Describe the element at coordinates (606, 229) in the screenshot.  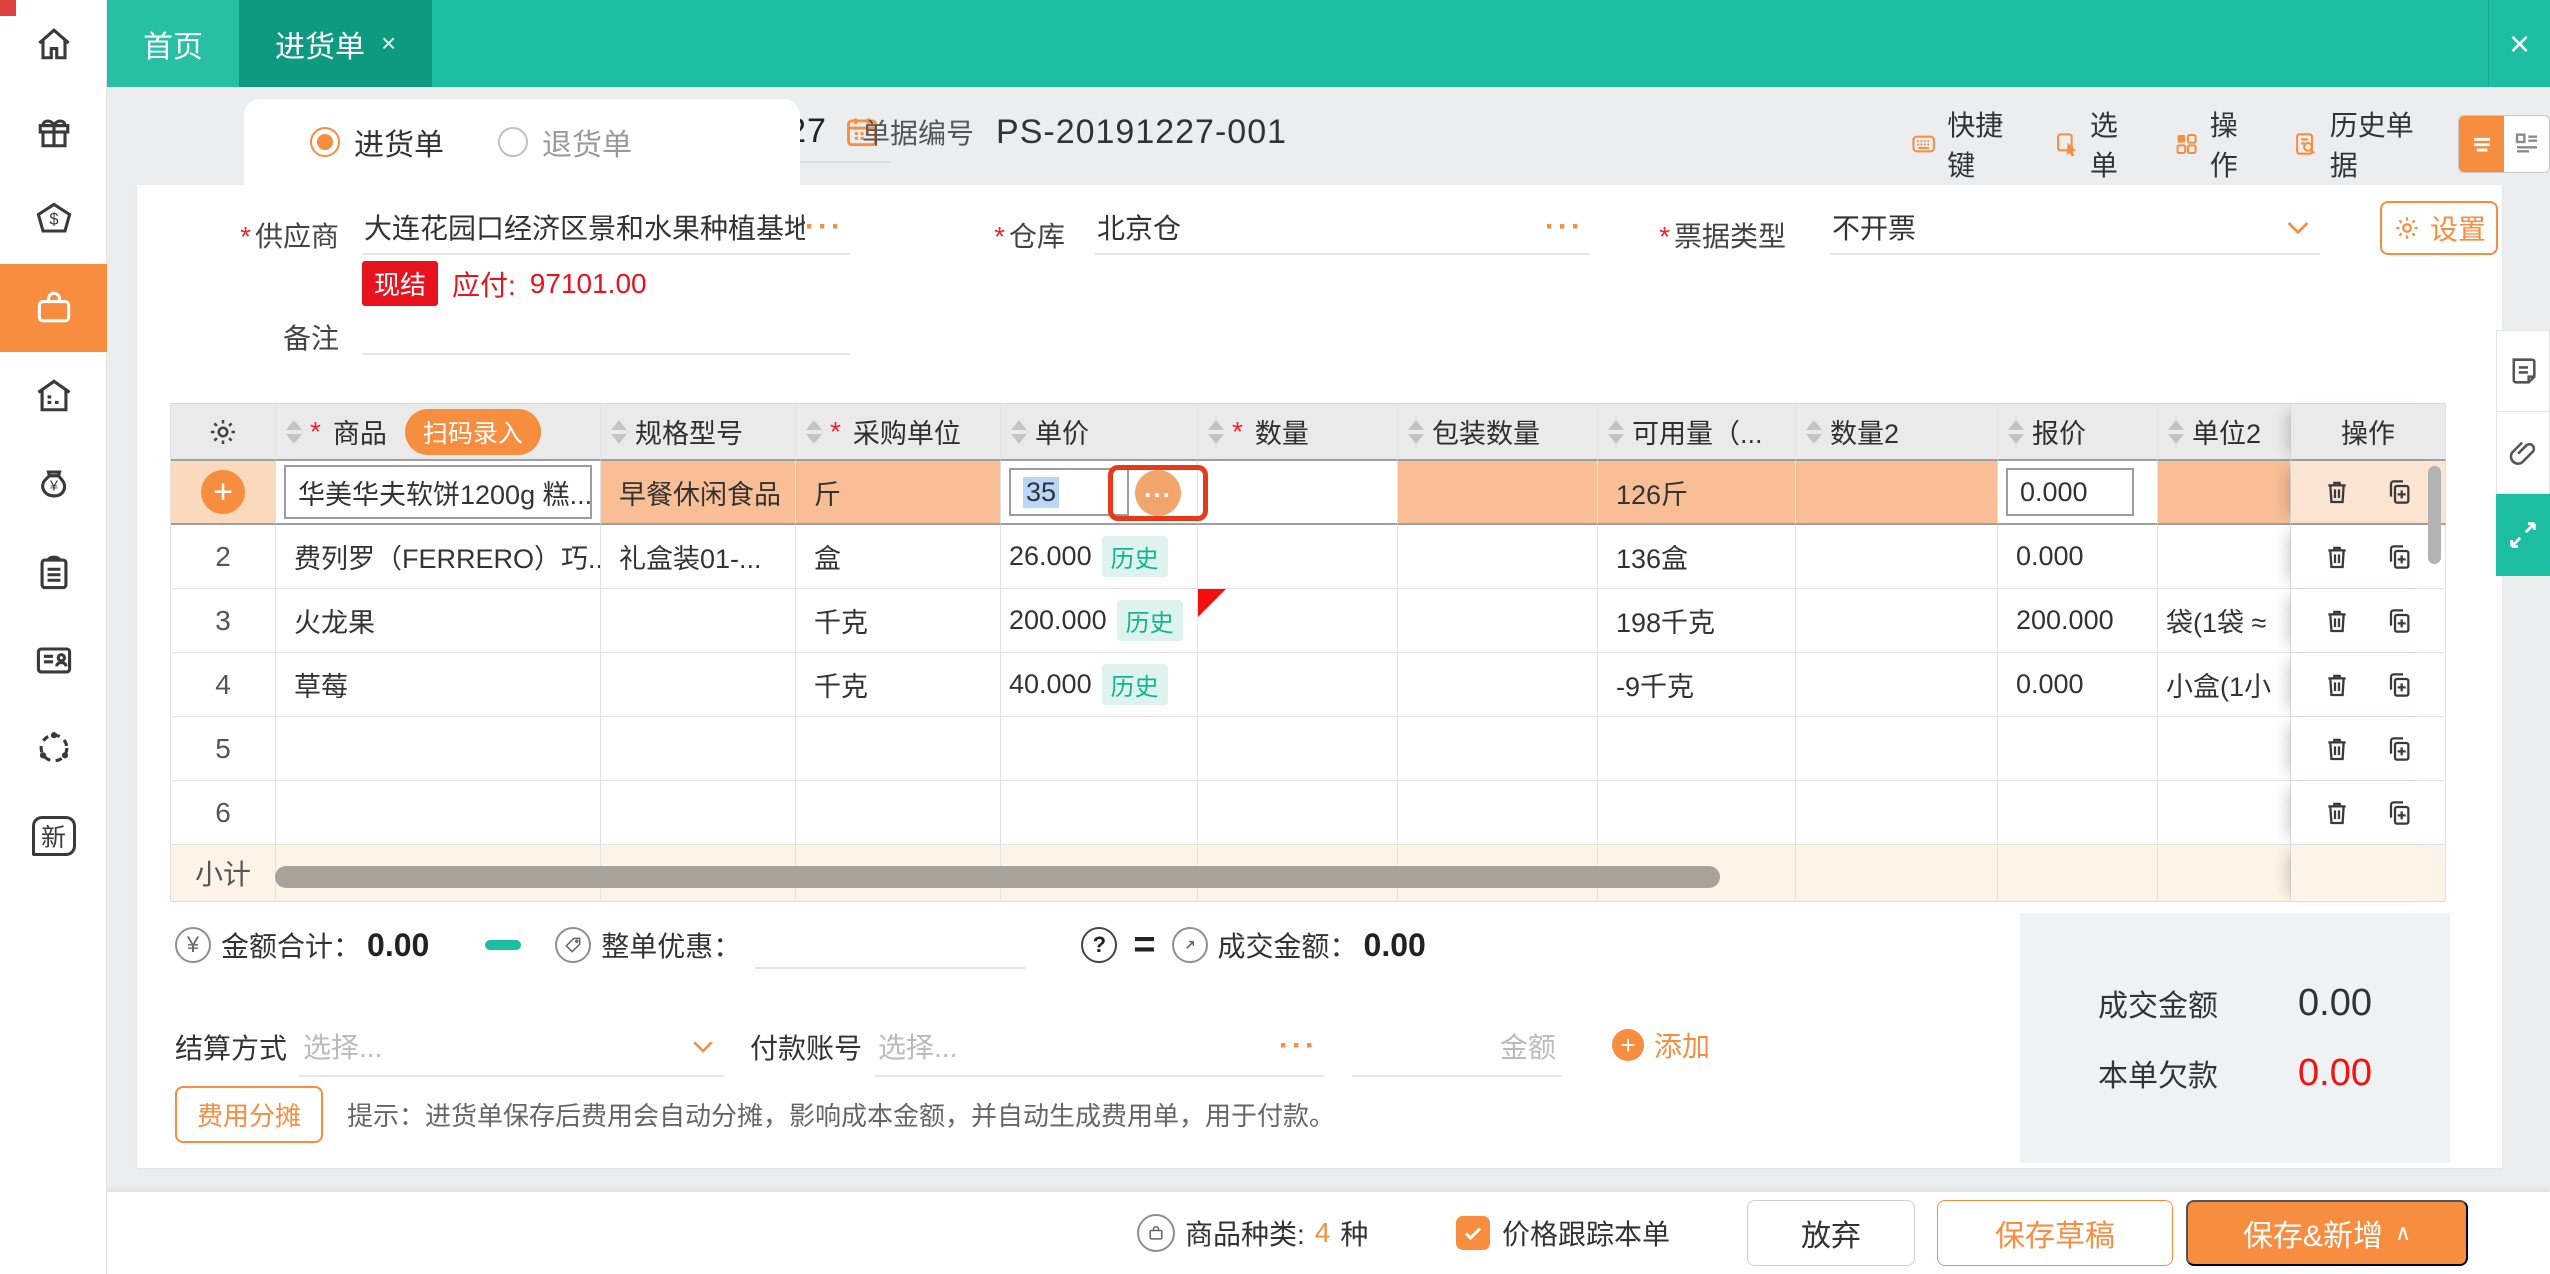
I see `supplier-field: 大连花园口经济区景和水果种植基地 ···` at that location.